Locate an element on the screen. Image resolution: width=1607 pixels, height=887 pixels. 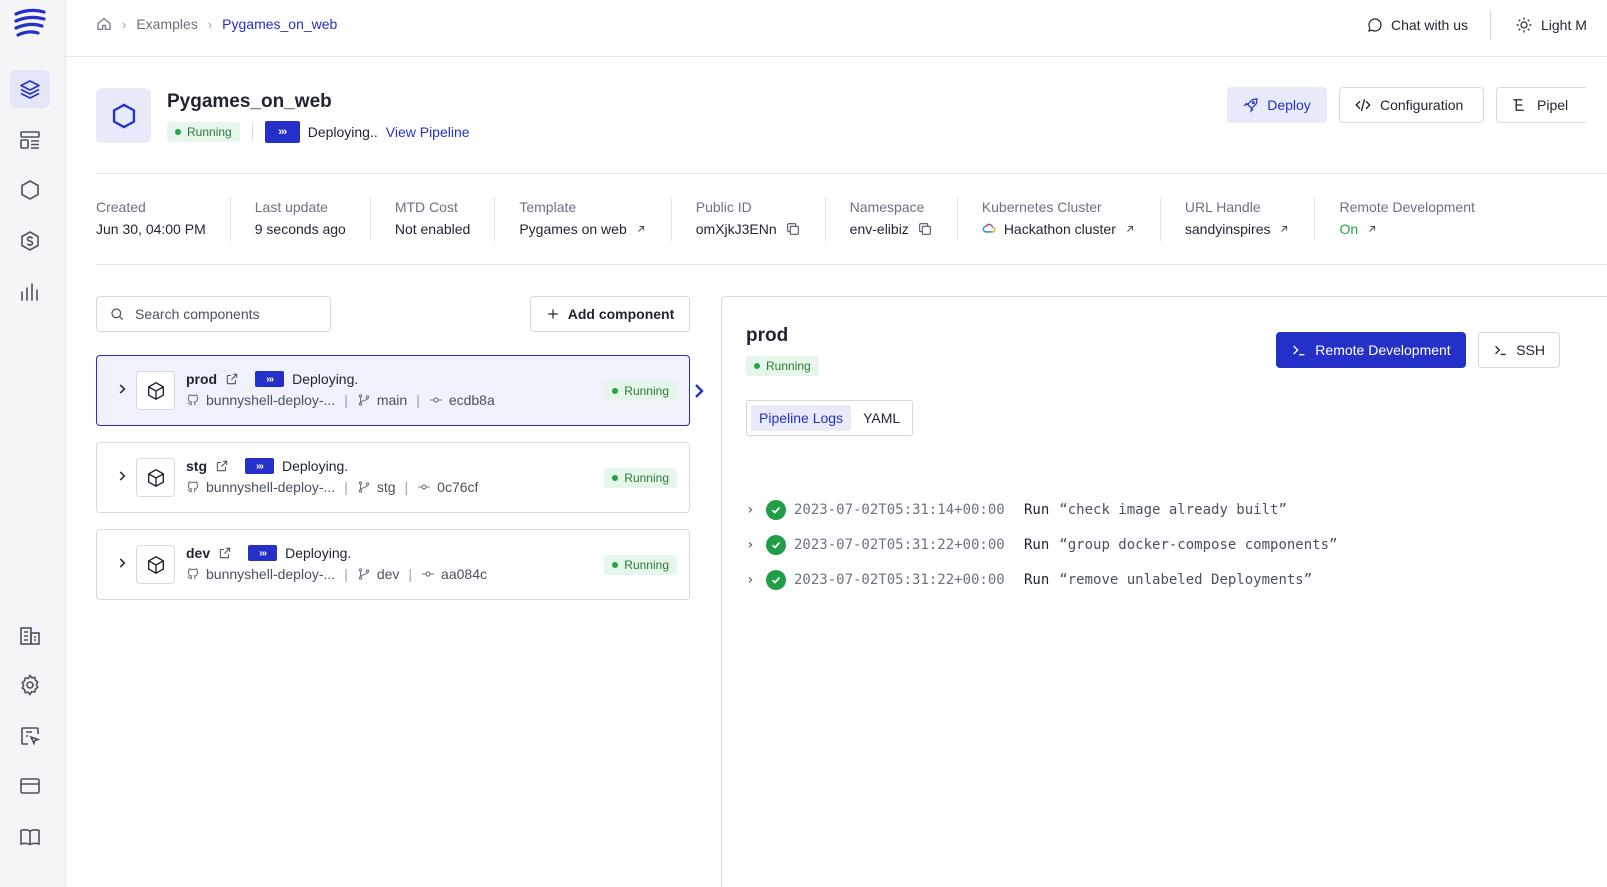
deploy-button: Deploy is located at coordinates (1277, 105).